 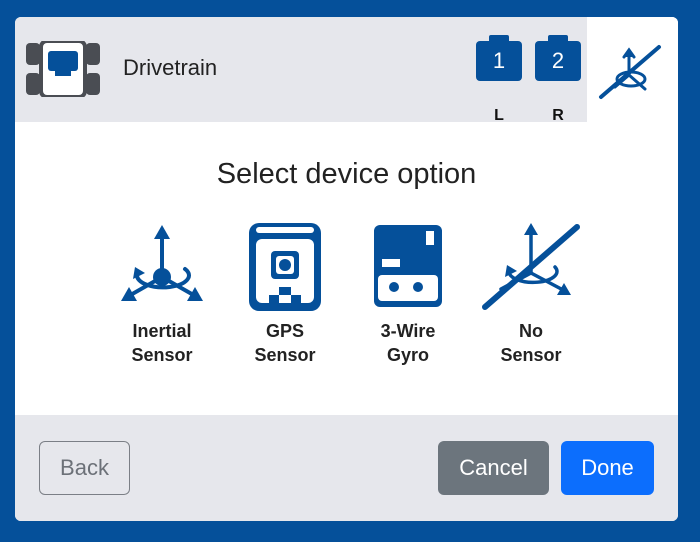 I want to click on gps-sensor-icon, so click(x=285, y=267).